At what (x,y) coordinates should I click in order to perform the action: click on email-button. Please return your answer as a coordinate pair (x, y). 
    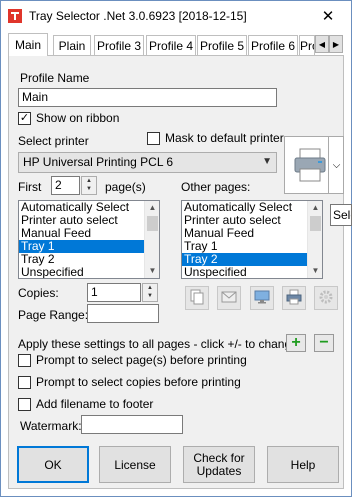
    Looking at the image, I should click on (229, 298).